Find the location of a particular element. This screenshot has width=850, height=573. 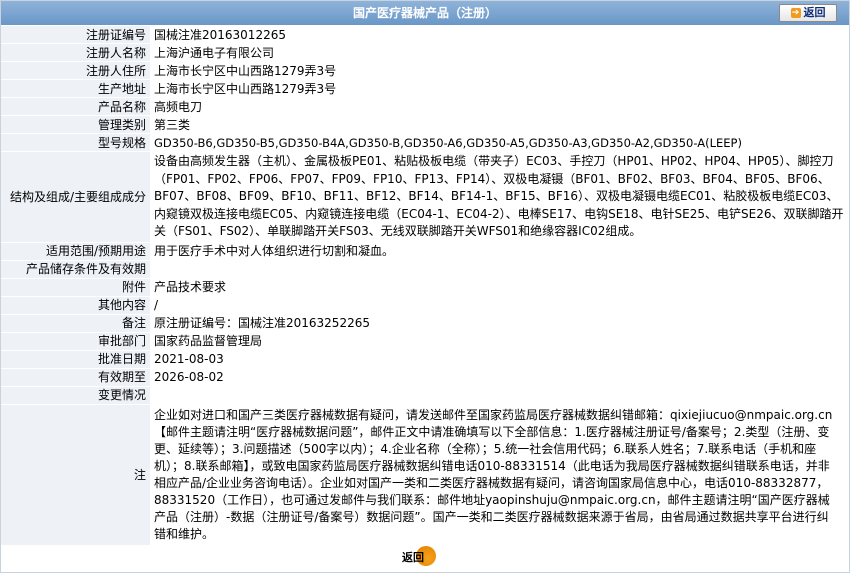

value-registrant-address: 上海市长宁区中山西路1279弄3号 is located at coordinates (499, 70).